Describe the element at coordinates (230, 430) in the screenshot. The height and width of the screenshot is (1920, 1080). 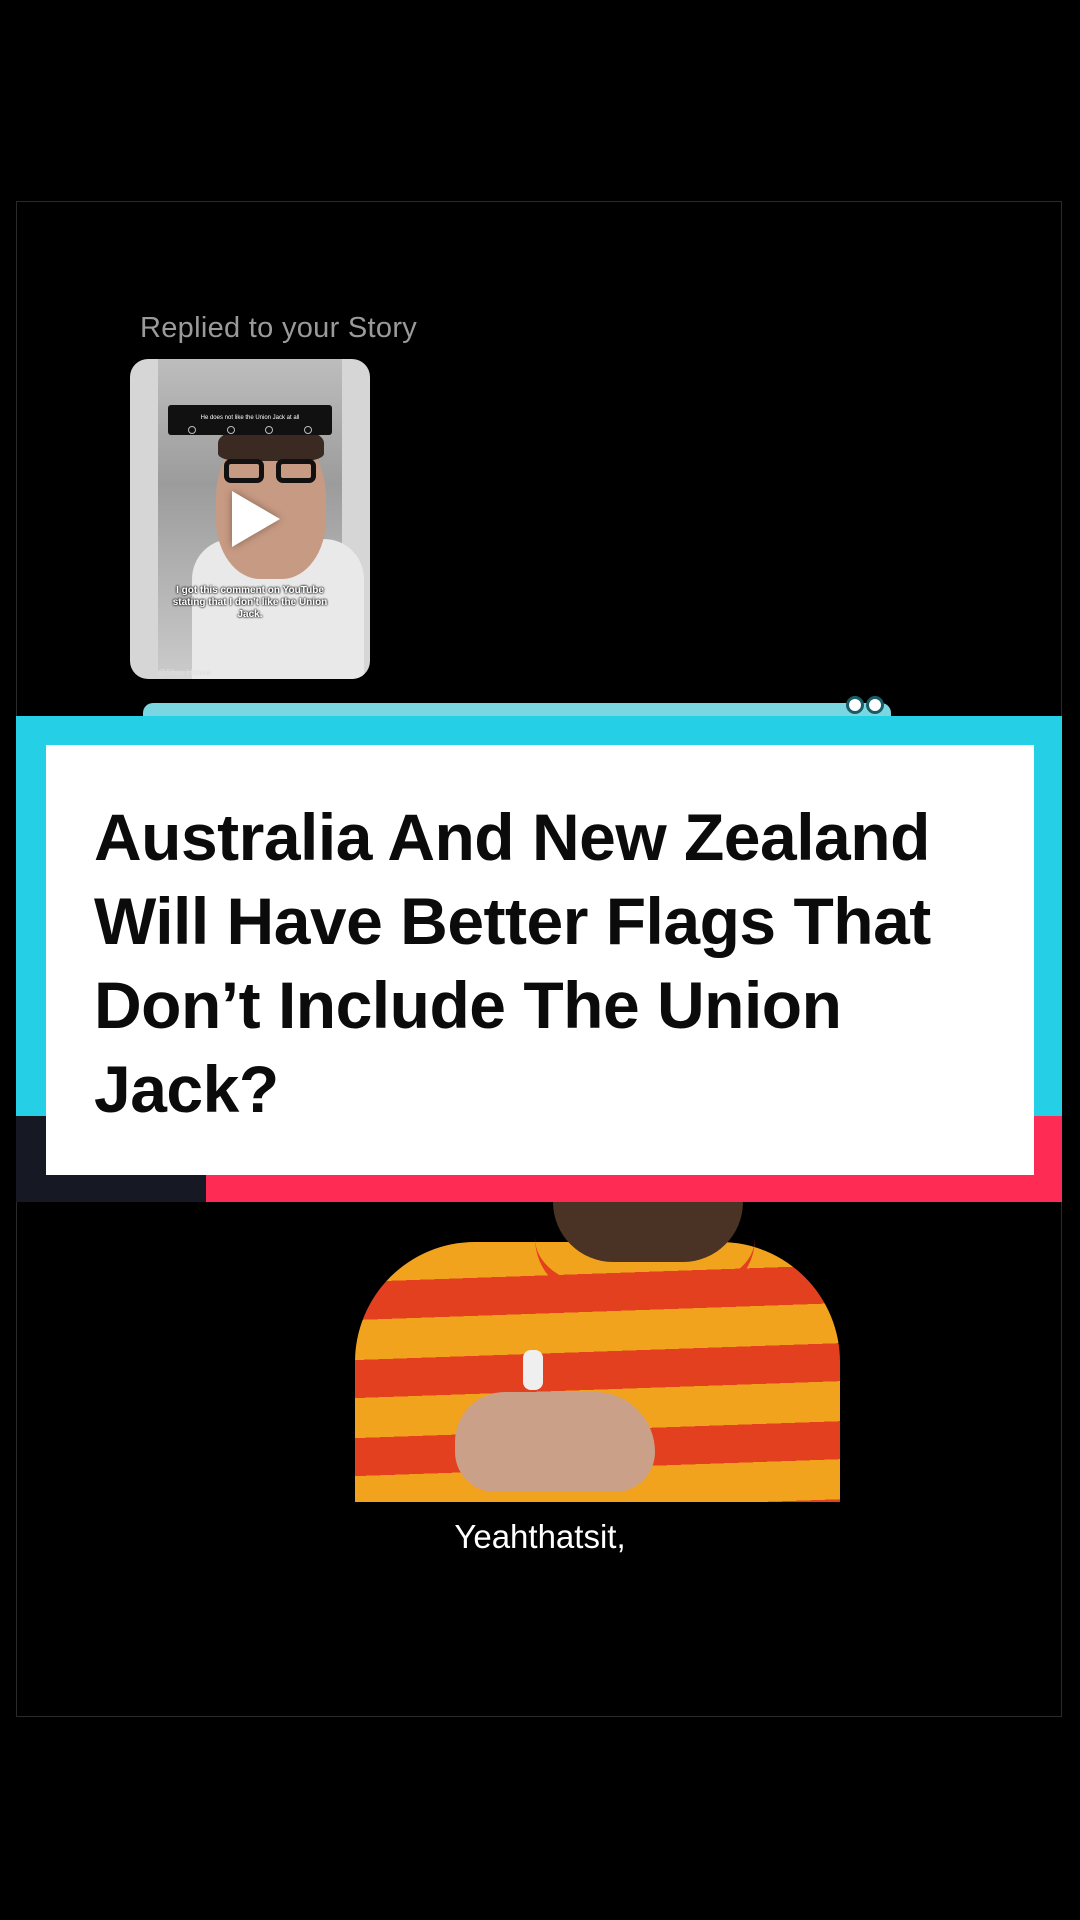
I see `dislike-icon` at that location.